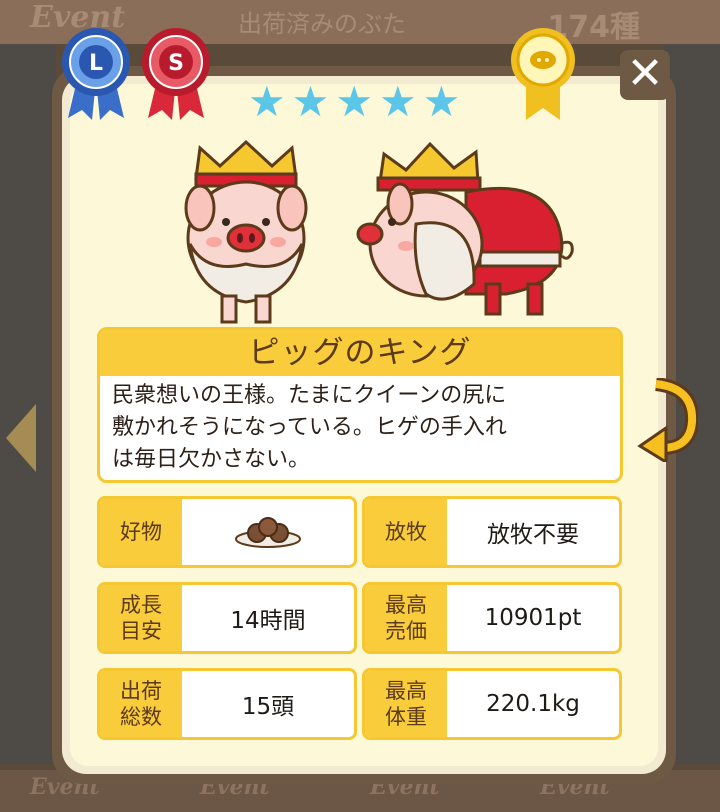 The height and width of the screenshot is (812, 720). I want to click on max-weight-label: 最高 体重, so click(406, 704).